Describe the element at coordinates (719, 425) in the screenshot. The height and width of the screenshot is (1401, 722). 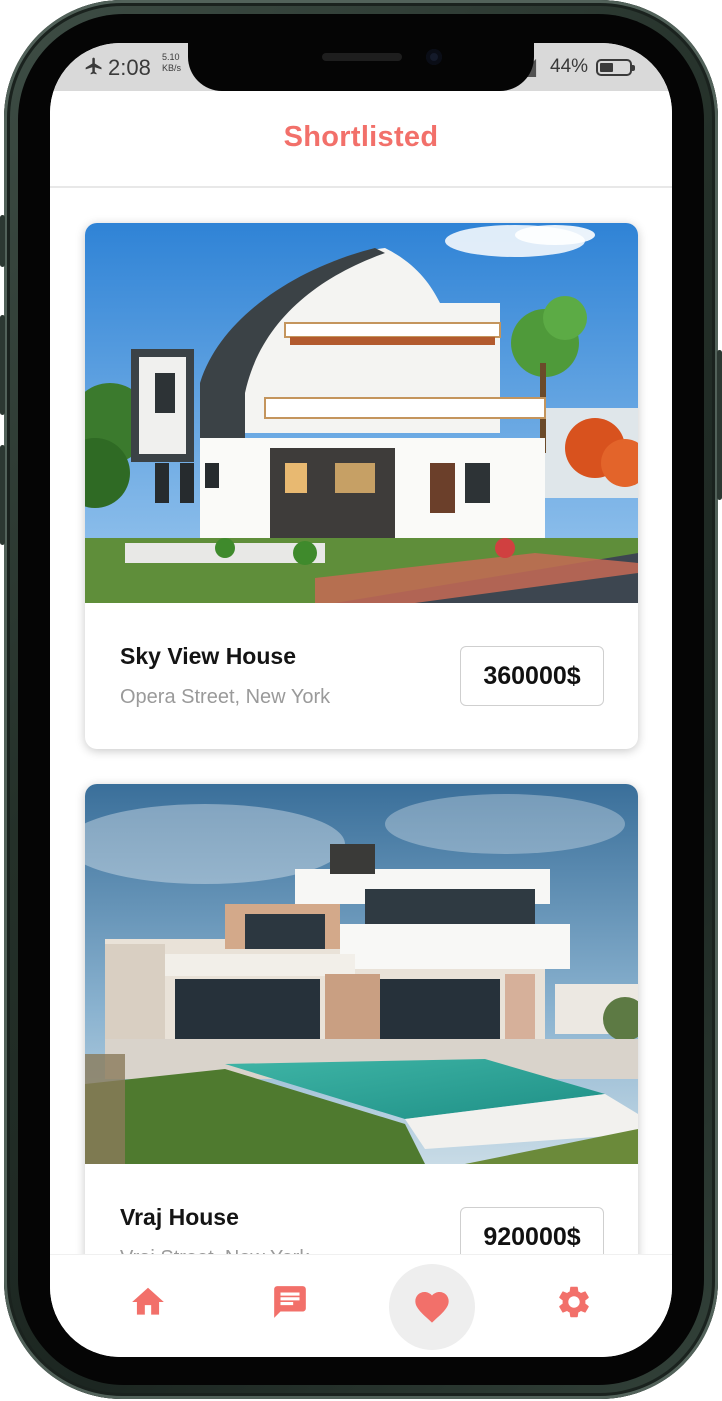
I see `power-button` at that location.